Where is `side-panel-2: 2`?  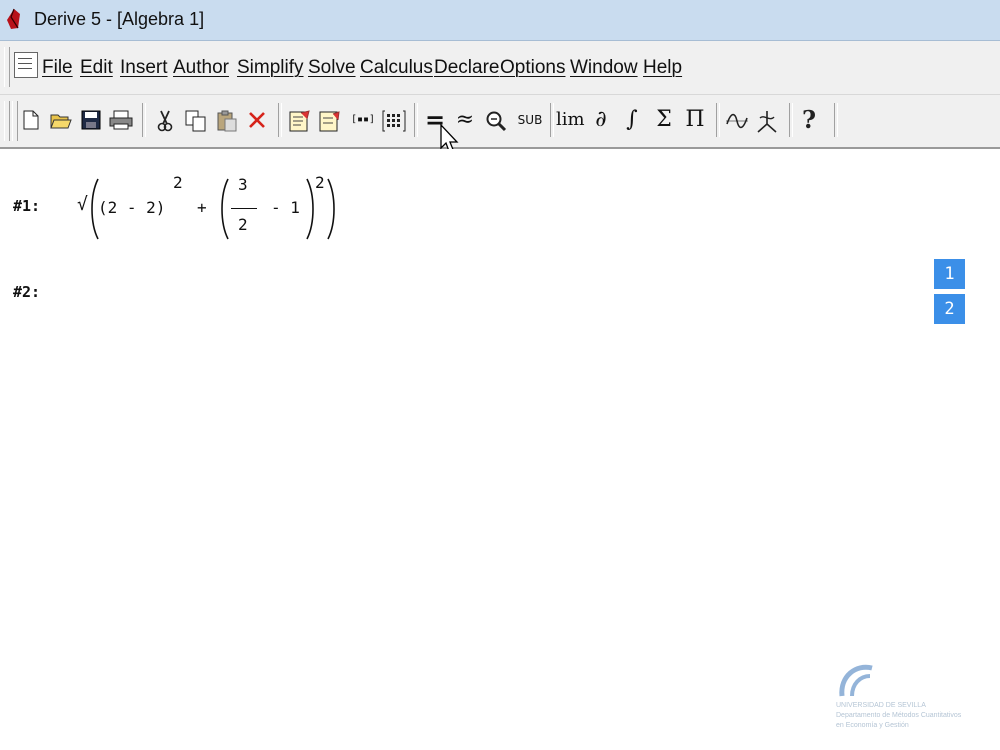
side-panel-2: 2 is located at coordinates (949, 309).